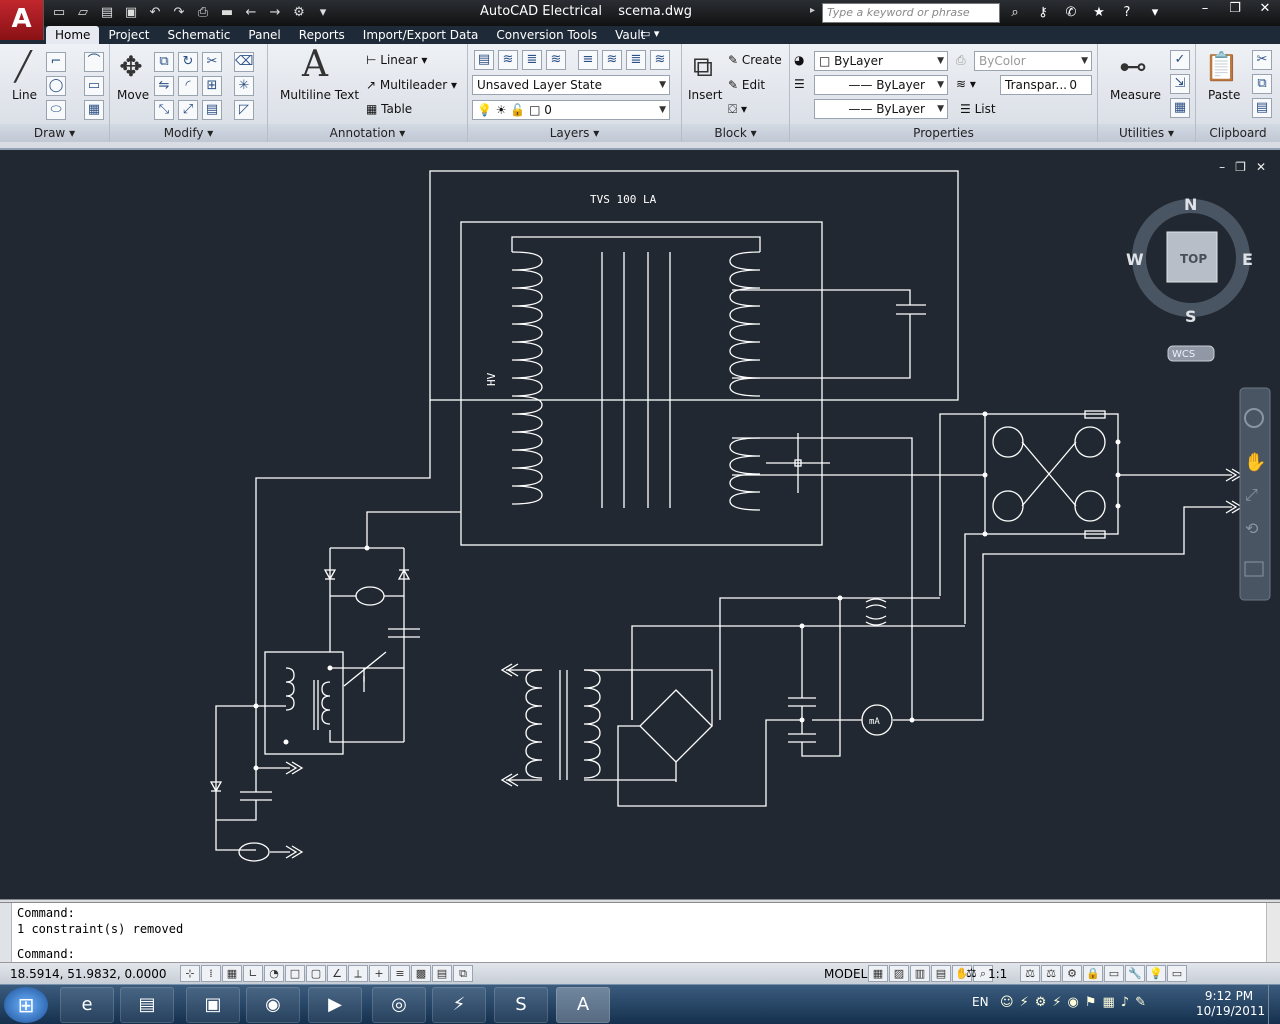 Image resolution: width=1280 pixels, height=1024 pixels. Describe the element at coordinates (1046, 85) in the screenshot. I see `transparency-field: Transpar... 0` at that location.